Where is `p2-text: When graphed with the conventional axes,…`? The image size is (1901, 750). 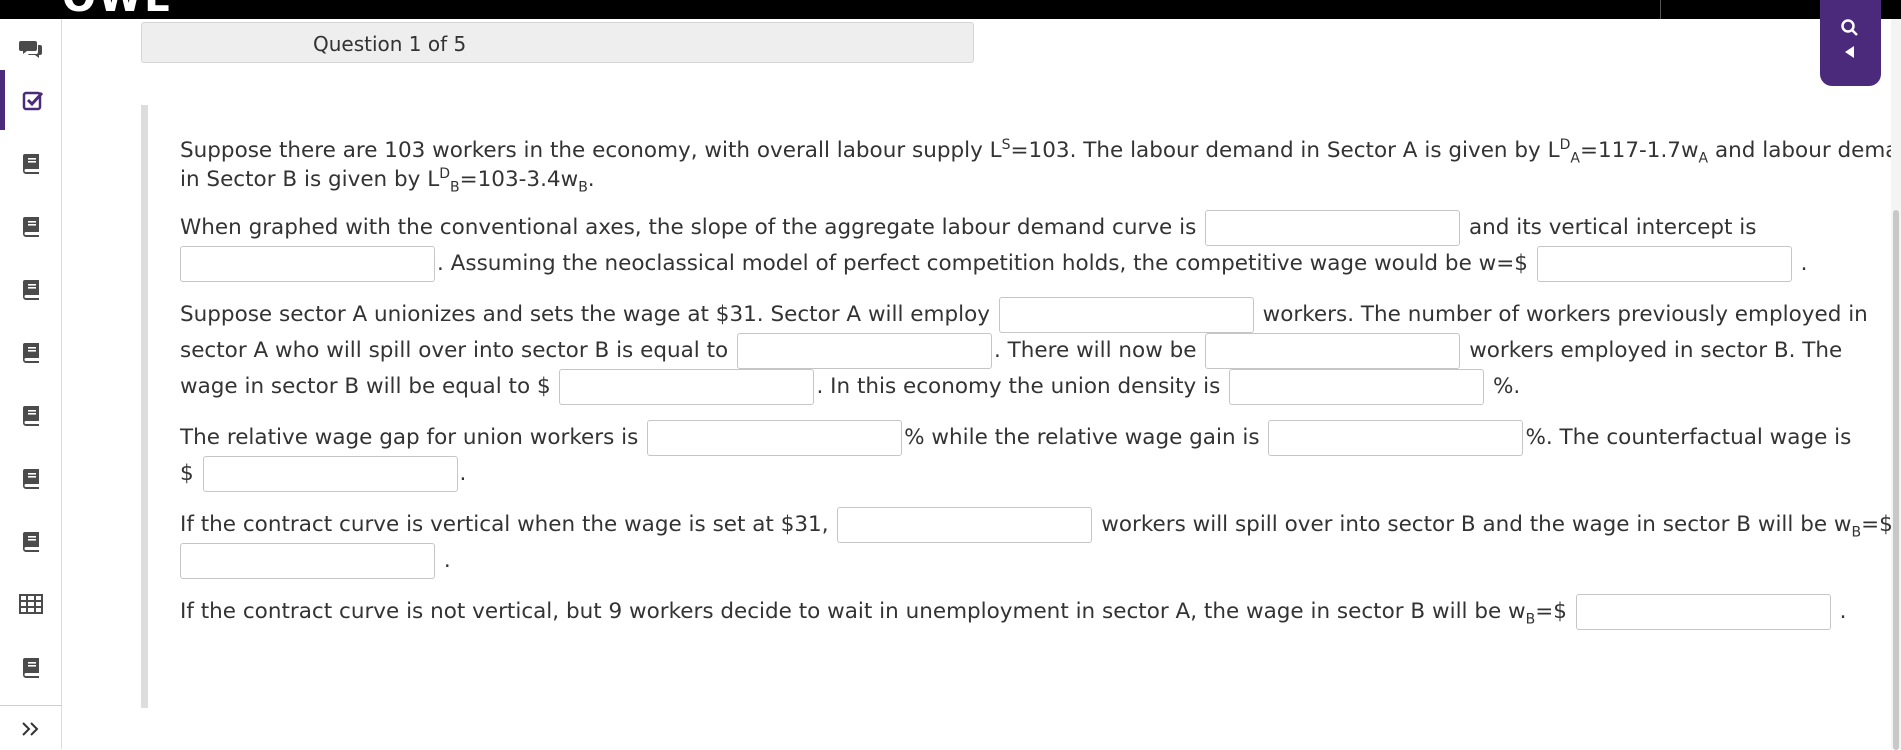 p2-text: When graphed with the conventional axes,… is located at coordinates (688, 227).